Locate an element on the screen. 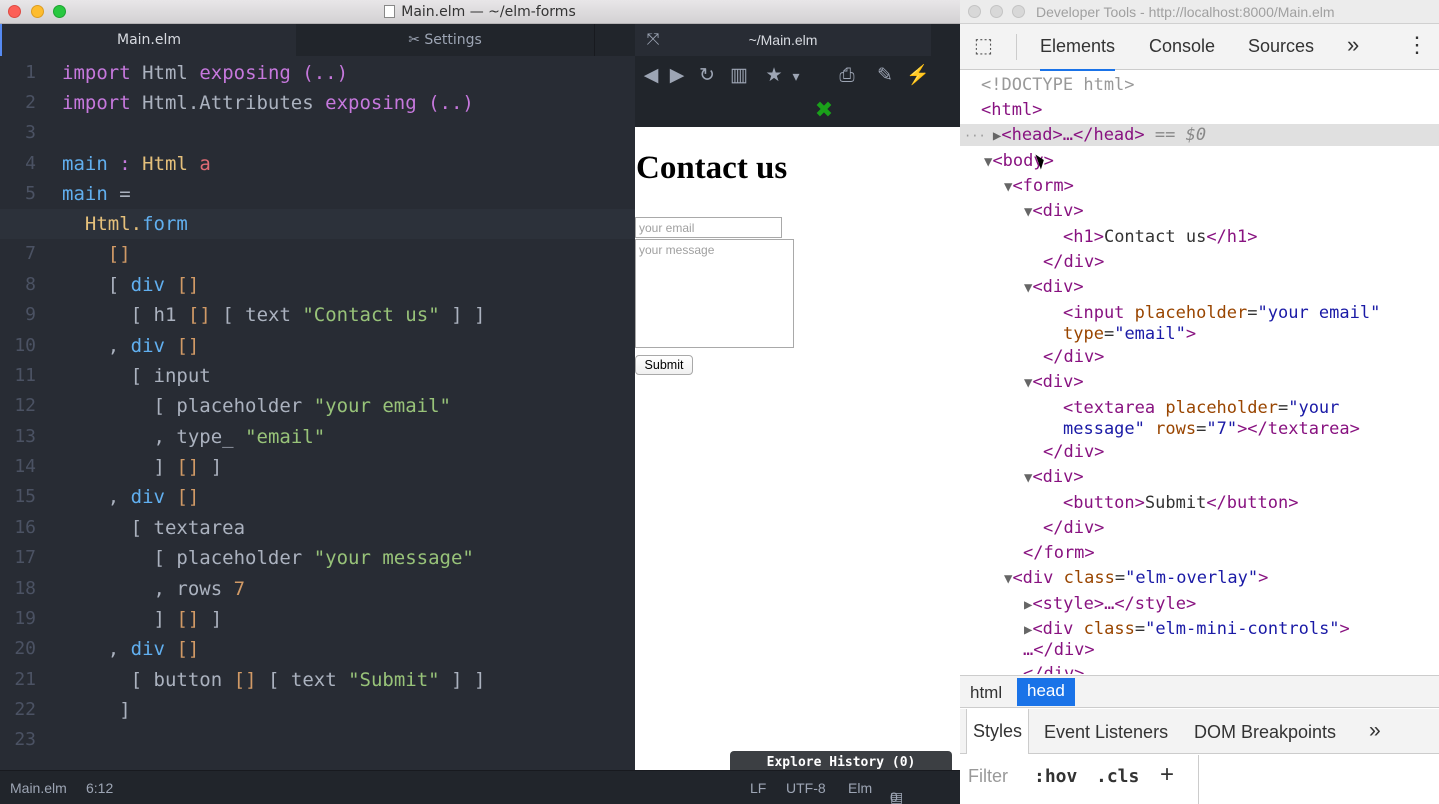  forward-icon: ▶ is located at coordinates (677, 76).